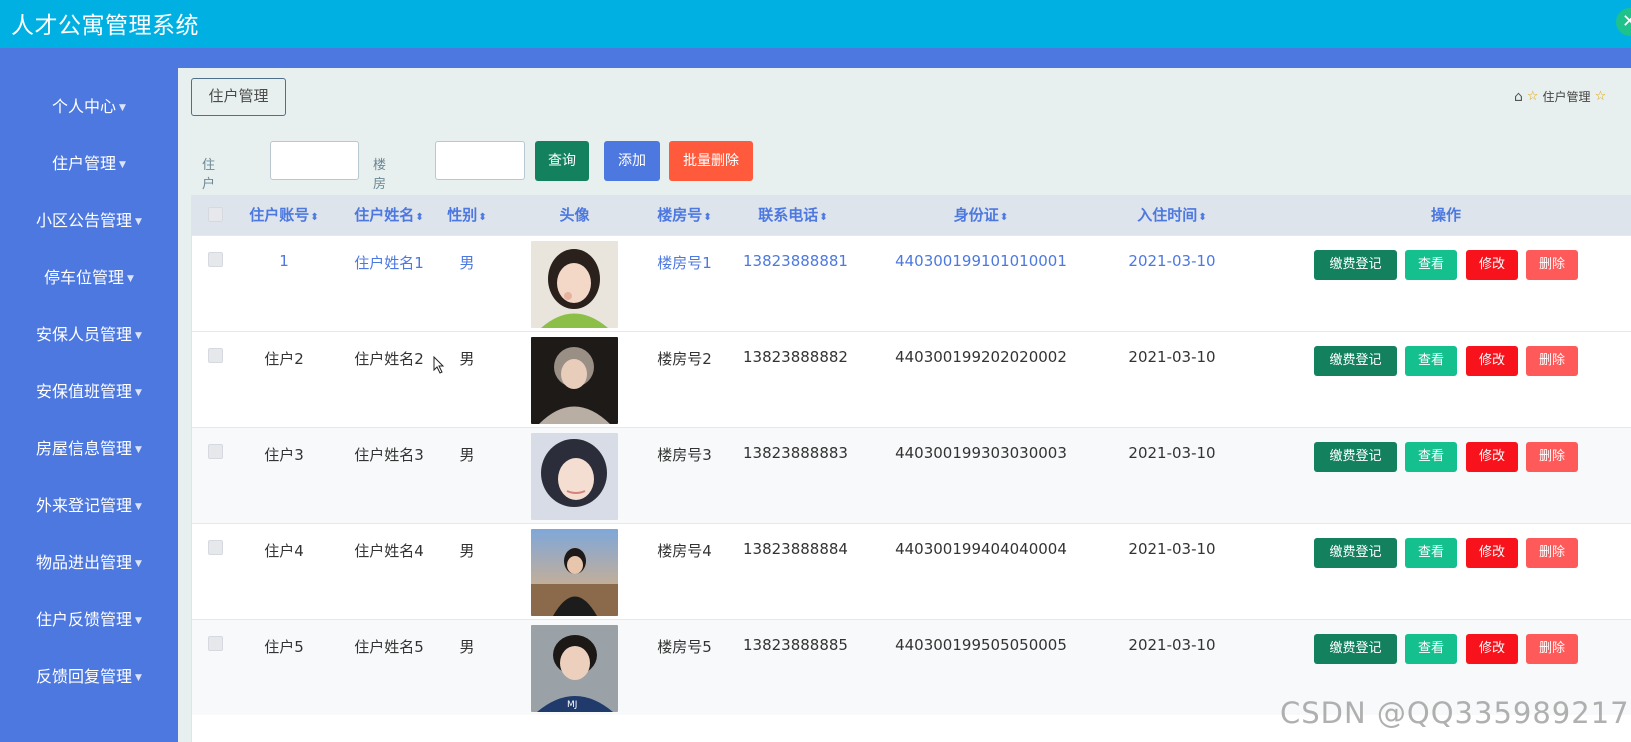 This screenshot has width=1631, height=742. Describe the element at coordinates (684, 263) in the screenshot. I see `cell-building: 楼房号1` at that location.